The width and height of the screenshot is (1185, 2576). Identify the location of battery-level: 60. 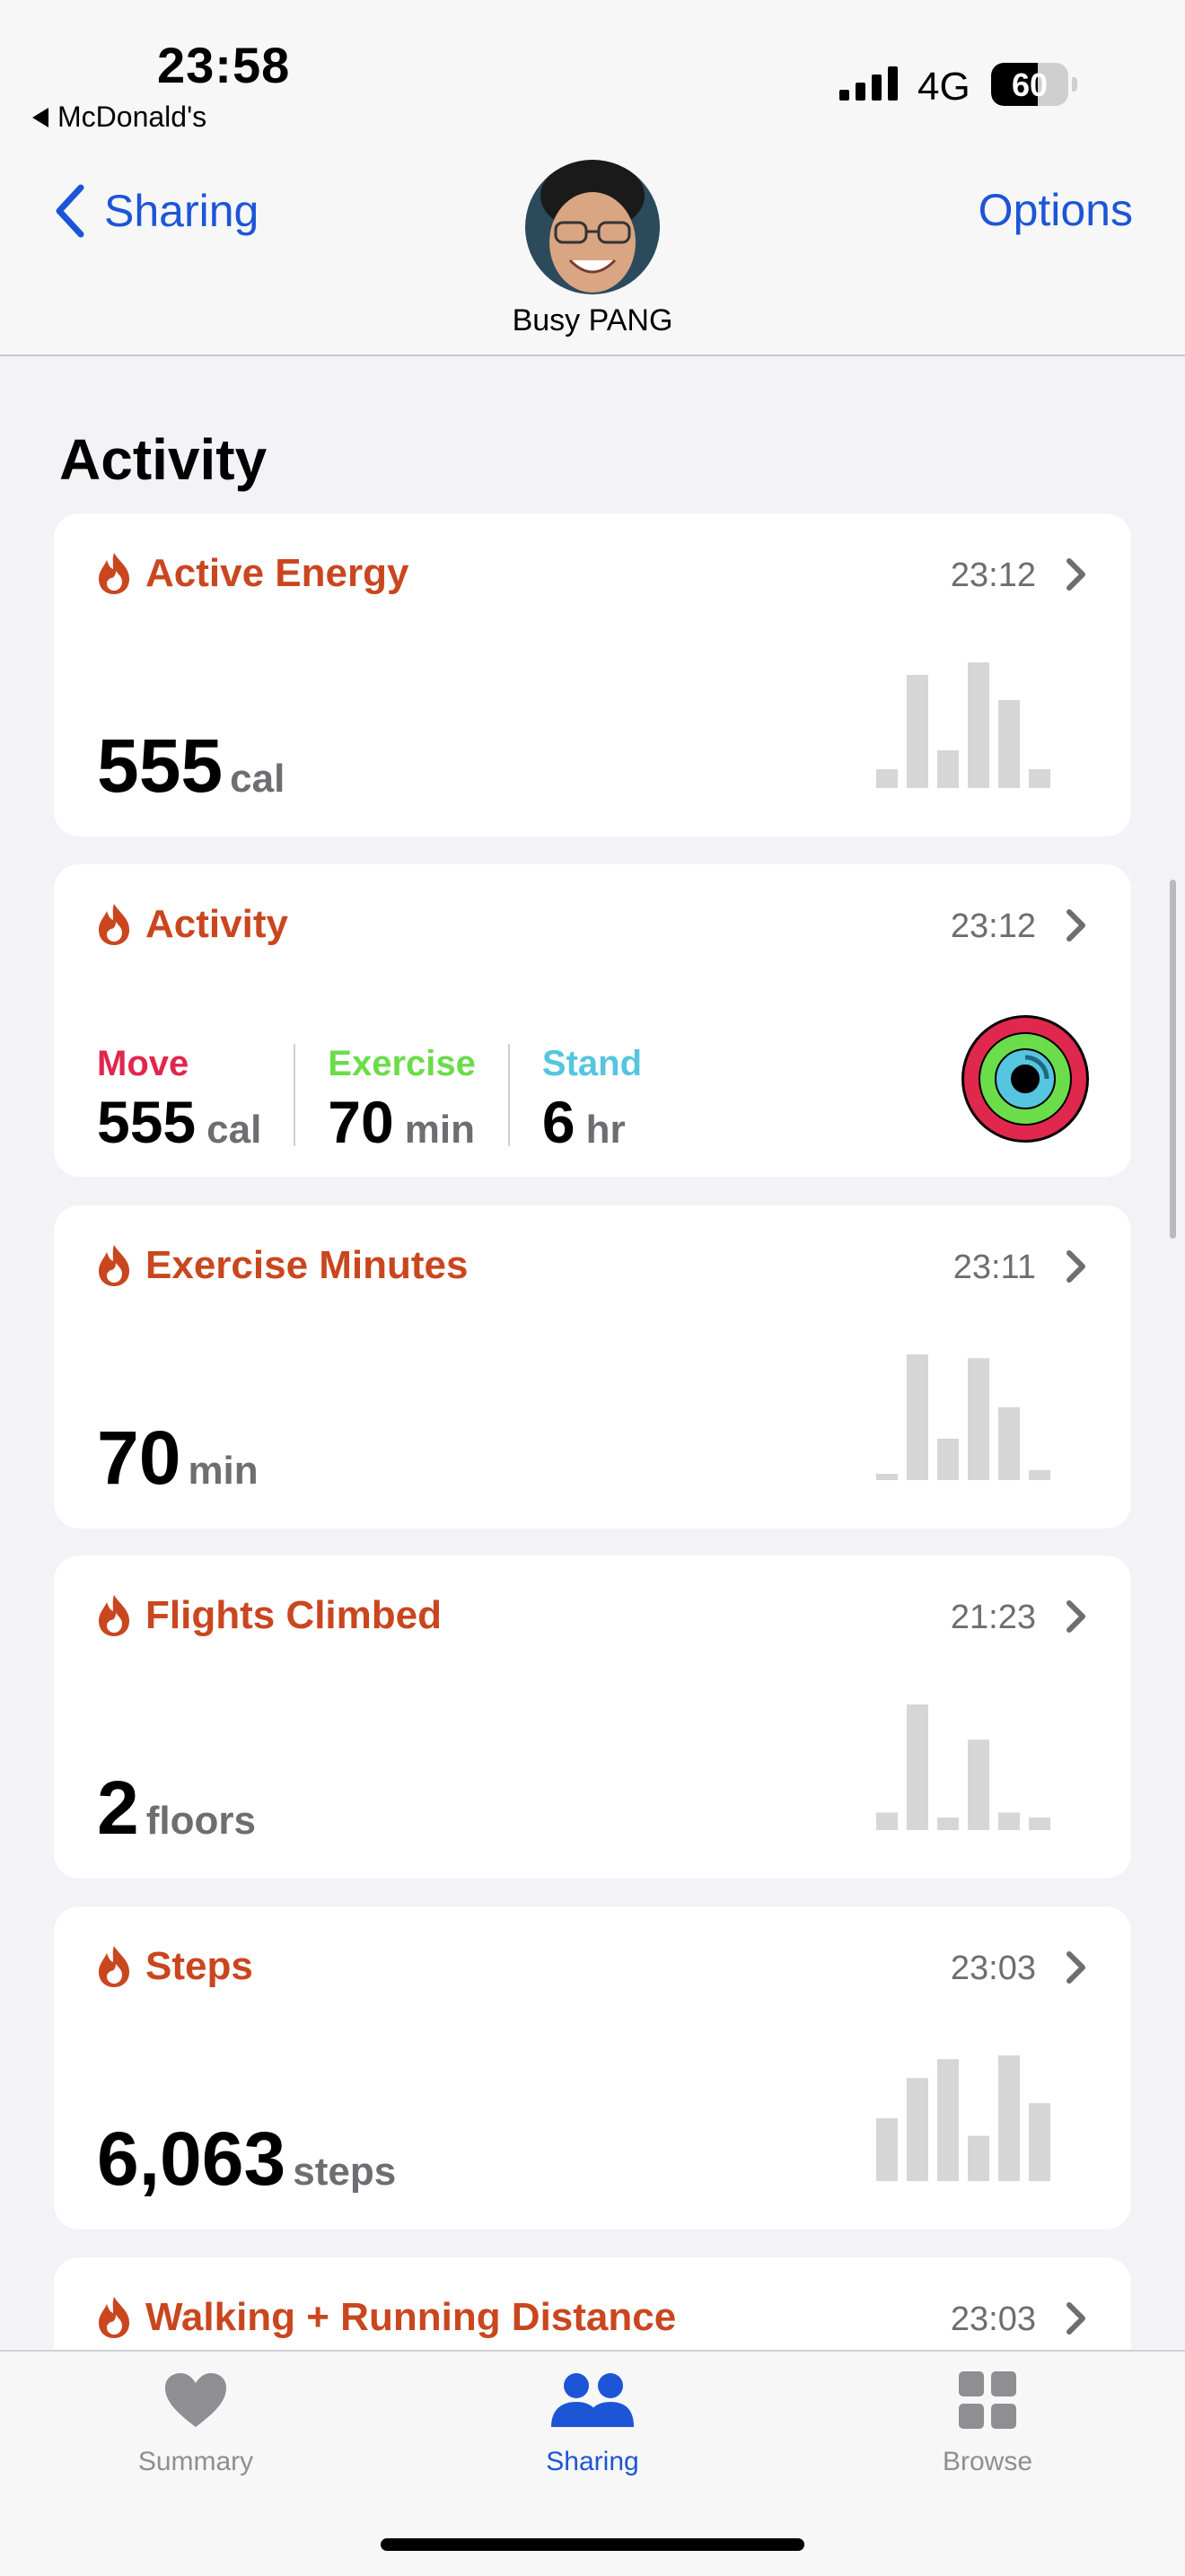
(1030, 84).